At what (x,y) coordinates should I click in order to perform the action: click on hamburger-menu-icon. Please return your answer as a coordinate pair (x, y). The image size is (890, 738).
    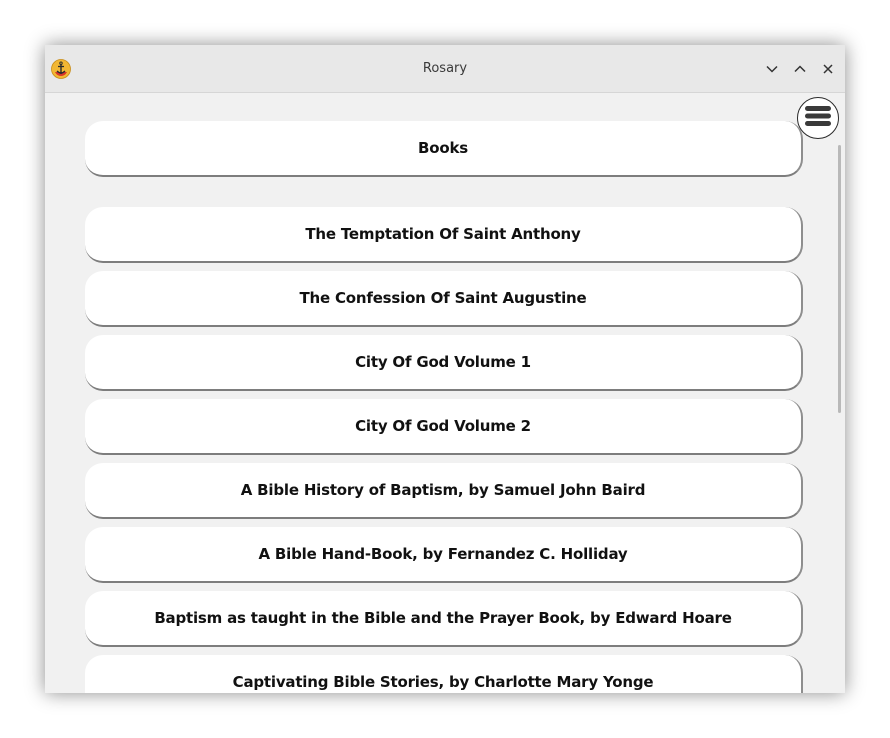
    Looking at the image, I should click on (818, 118).